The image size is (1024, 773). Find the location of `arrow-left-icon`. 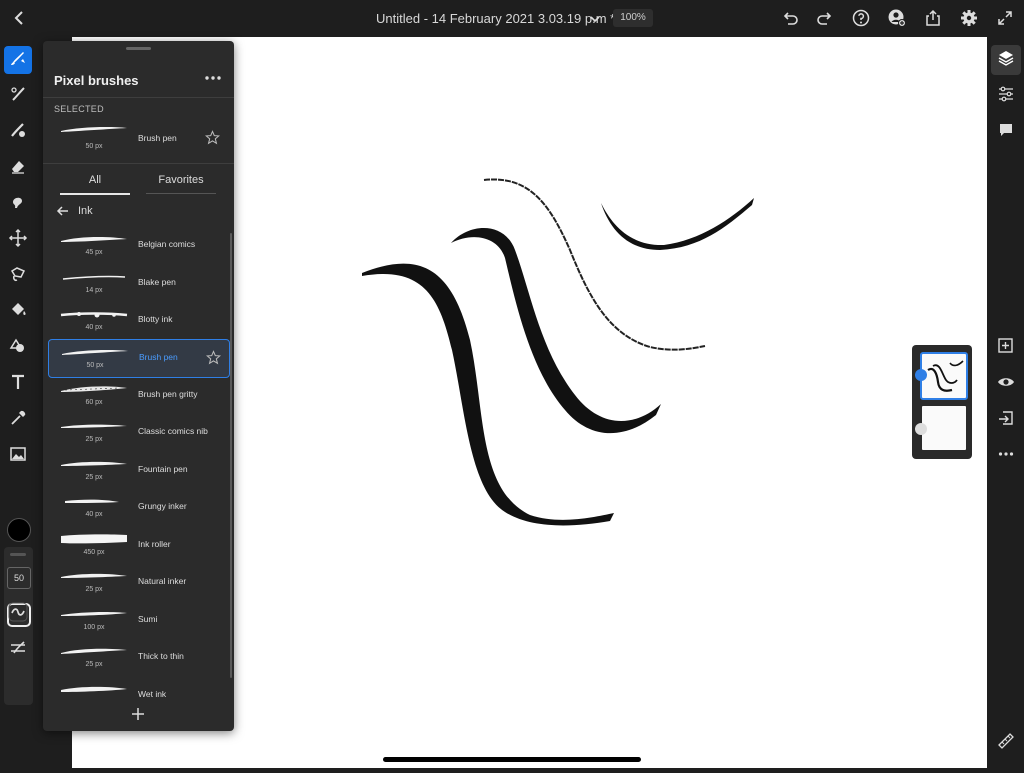

arrow-left-icon is located at coordinates (63, 213).